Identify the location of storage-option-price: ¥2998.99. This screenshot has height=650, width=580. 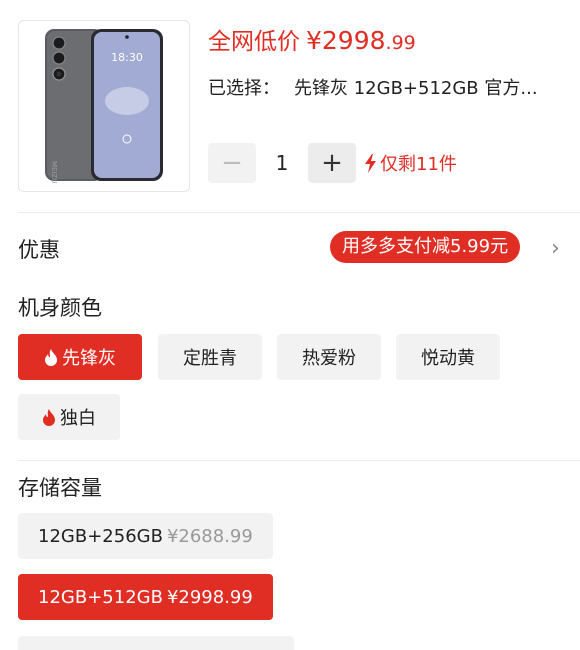
(209, 597).